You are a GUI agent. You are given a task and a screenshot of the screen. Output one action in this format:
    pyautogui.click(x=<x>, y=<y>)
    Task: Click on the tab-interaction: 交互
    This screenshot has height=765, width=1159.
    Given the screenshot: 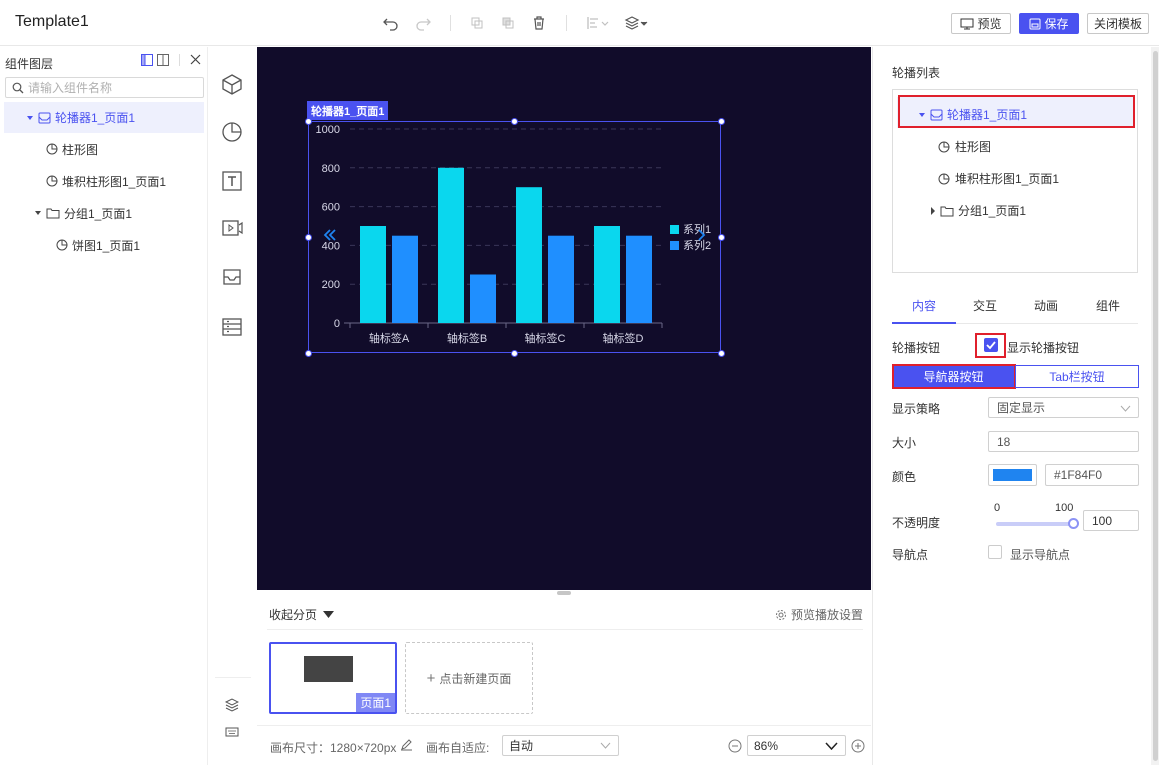 What is the action you would take?
    pyautogui.click(x=985, y=305)
    